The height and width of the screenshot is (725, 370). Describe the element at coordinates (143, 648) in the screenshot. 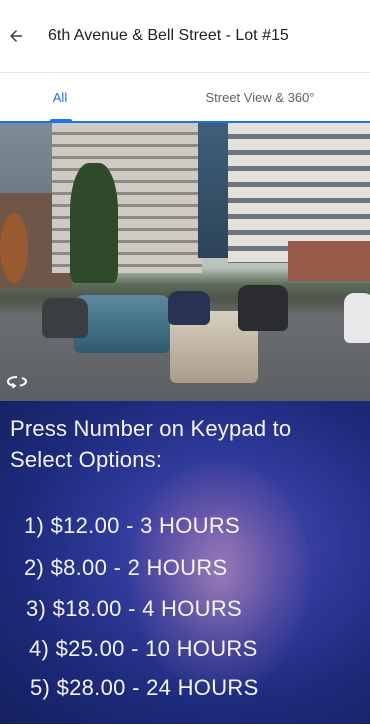

I see `rate-option-4: 4) $25.00 - 10 HOURS` at that location.